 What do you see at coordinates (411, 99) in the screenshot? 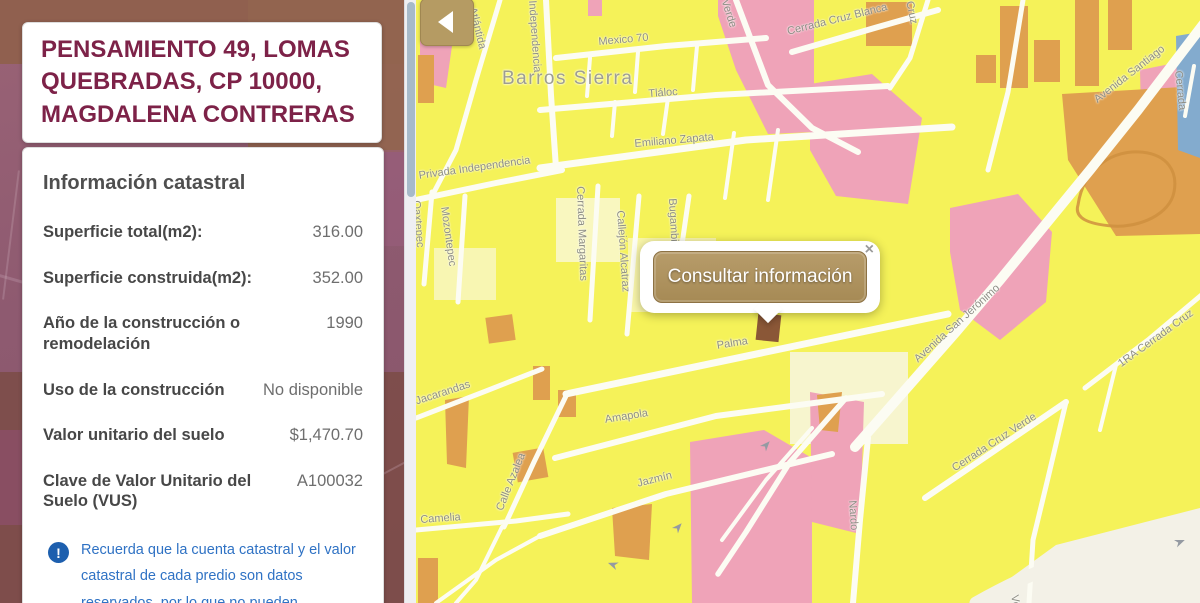
I see `scrollbar-thumb` at bounding box center [411, 99].